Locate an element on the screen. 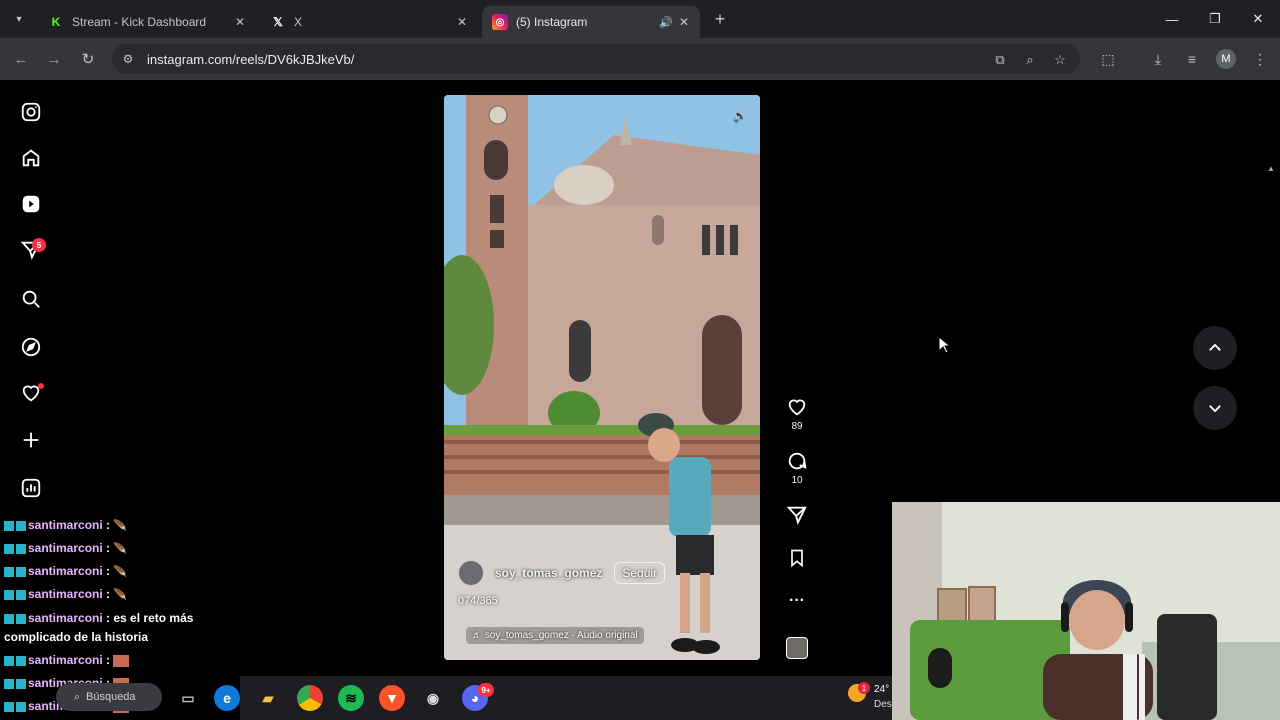 Image resolution: width=1280 pixels, height=720 pixels. brave-icon: ▼ is located at coordinates (392, 698).